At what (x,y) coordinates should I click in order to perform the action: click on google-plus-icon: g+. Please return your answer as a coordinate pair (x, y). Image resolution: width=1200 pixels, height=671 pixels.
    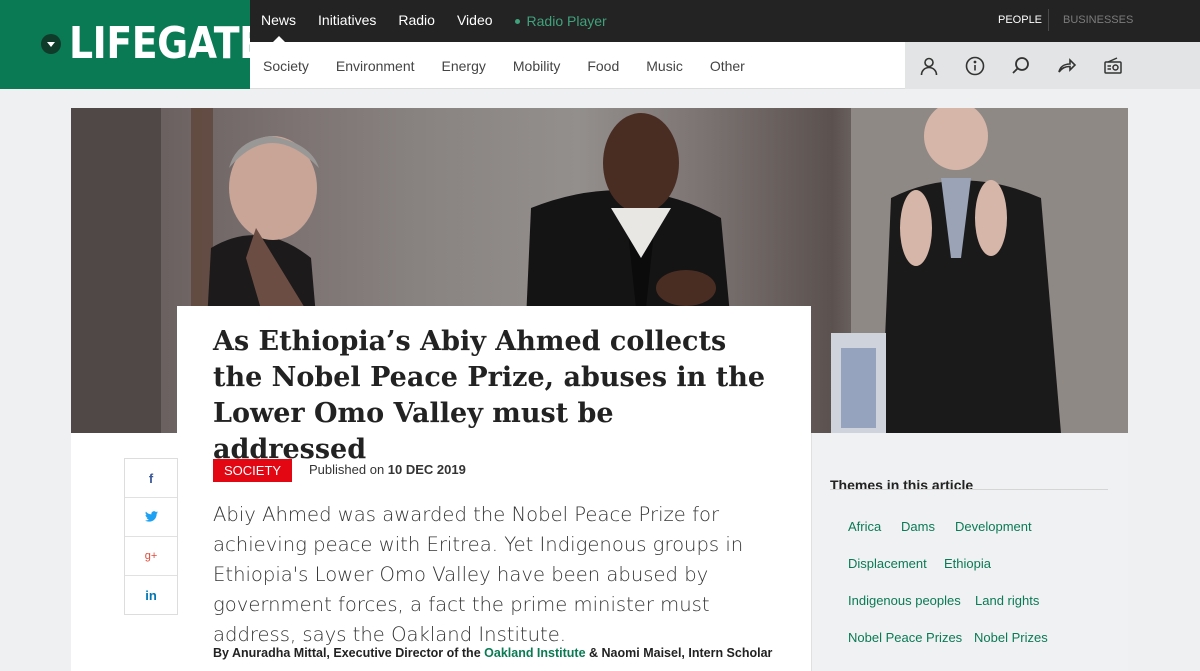
    Looking at the image, I should click on (151, 556).